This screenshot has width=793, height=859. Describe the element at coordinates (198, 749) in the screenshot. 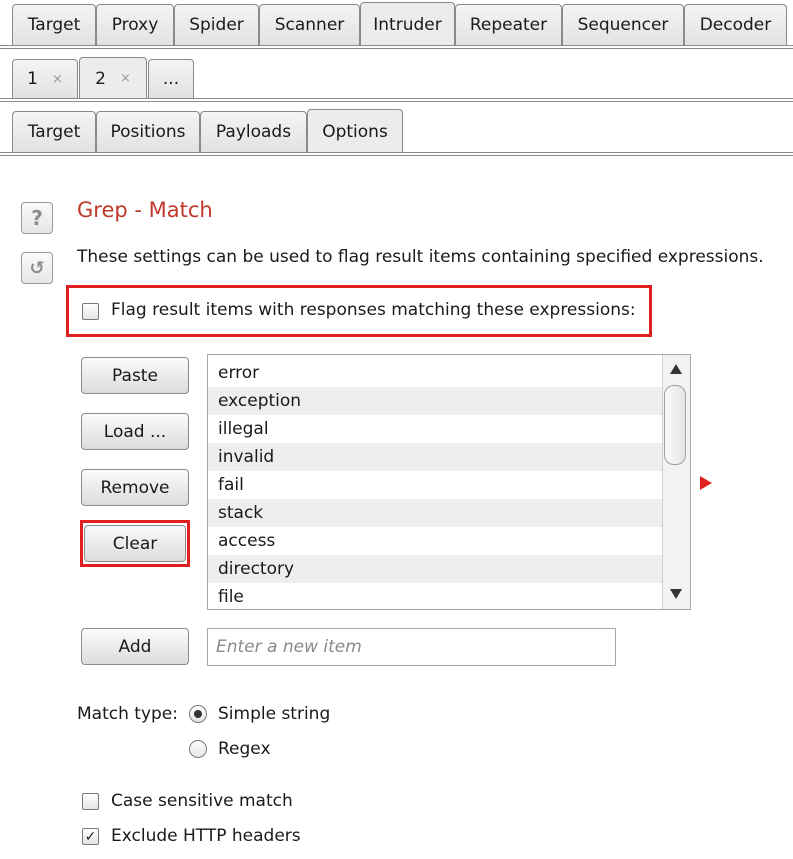

I see `regex-radio` at that location.